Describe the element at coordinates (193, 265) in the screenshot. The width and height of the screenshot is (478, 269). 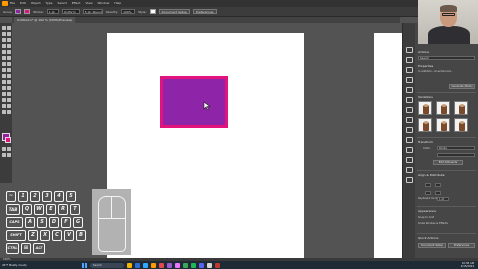
I see `spotify-icon` at that location.